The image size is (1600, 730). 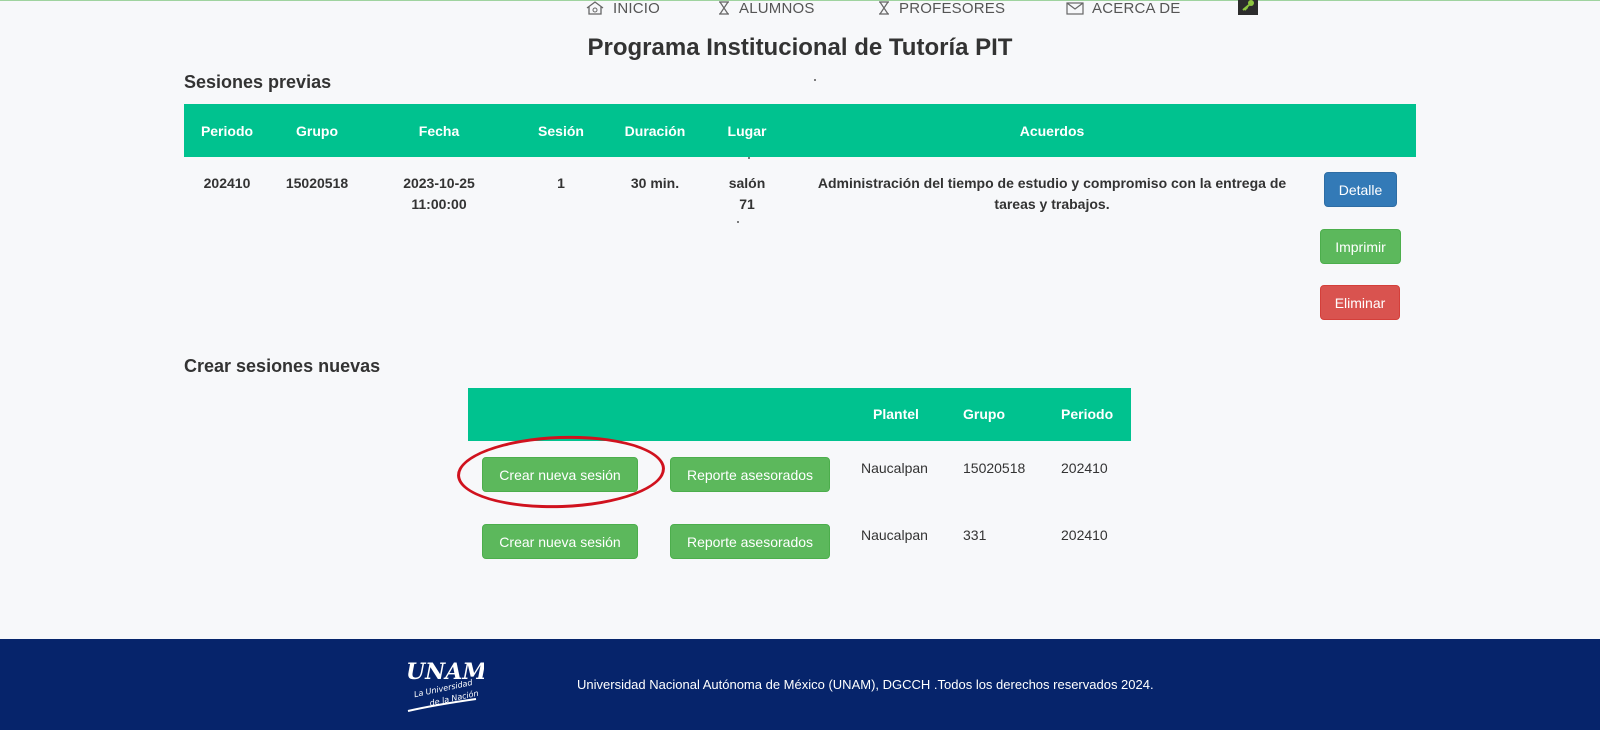 I want to click on cell-fecha-date: 2023-10-25, so click(x=439, y=183).